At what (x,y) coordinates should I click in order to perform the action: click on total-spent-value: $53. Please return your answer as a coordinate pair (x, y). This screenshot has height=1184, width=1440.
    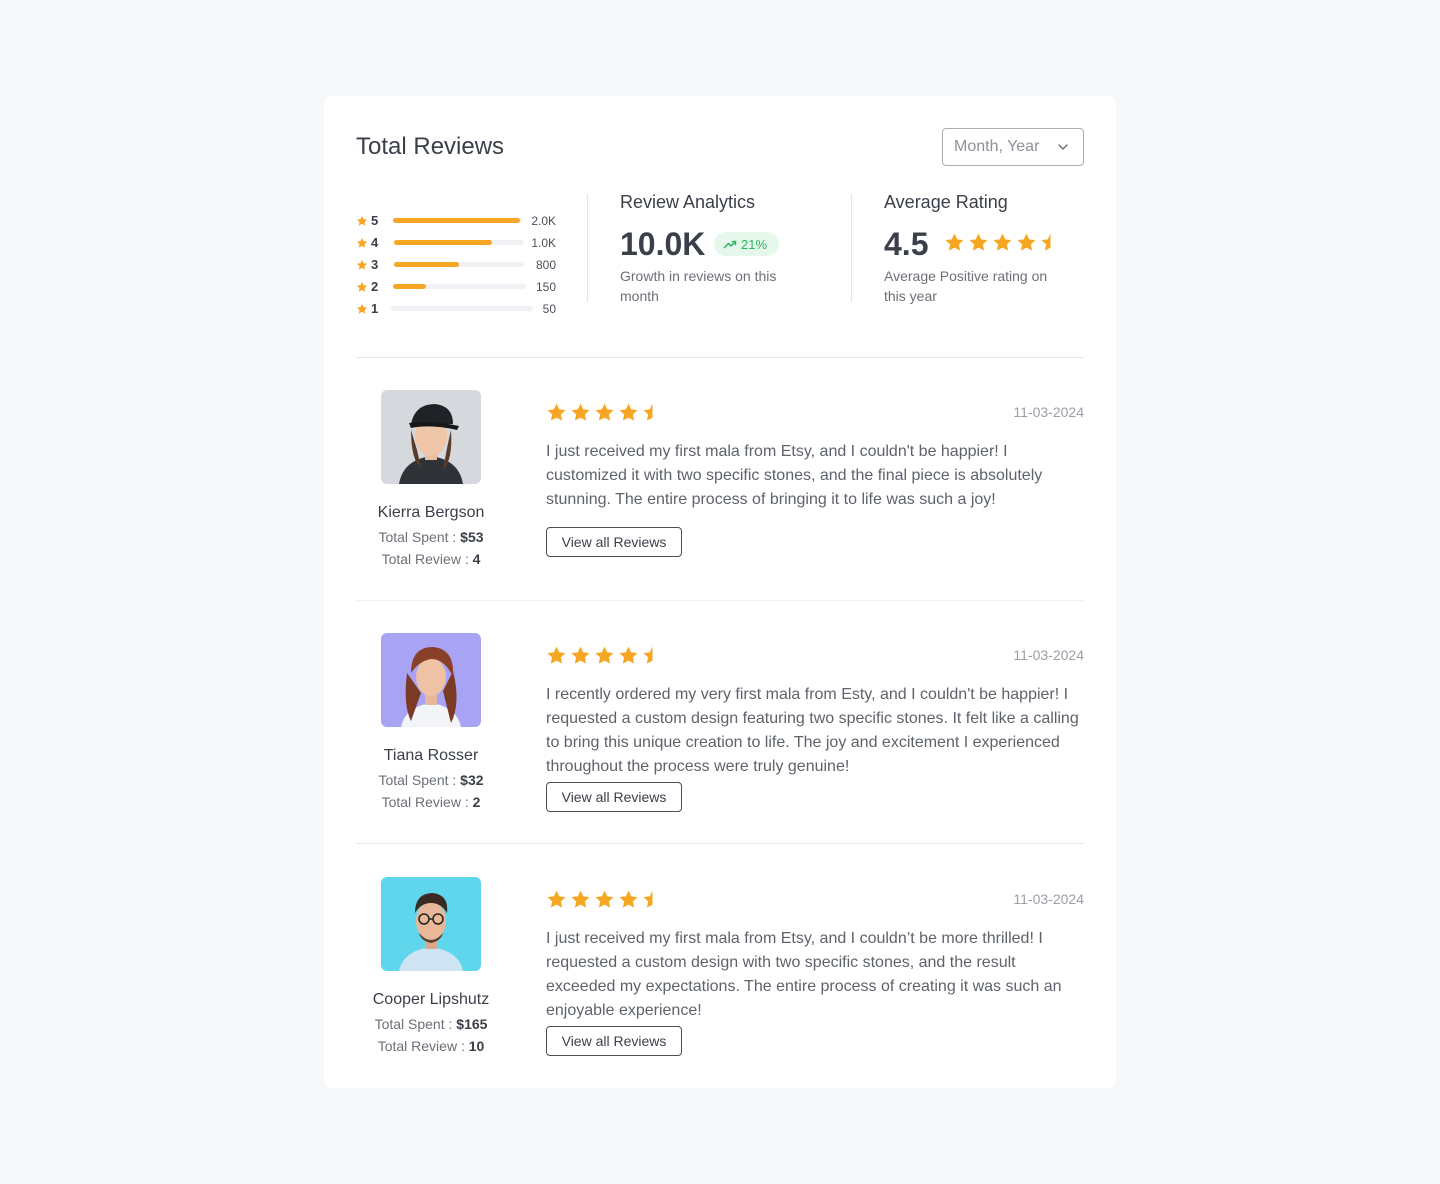
    Looking at the image, I should click on (472, 537).